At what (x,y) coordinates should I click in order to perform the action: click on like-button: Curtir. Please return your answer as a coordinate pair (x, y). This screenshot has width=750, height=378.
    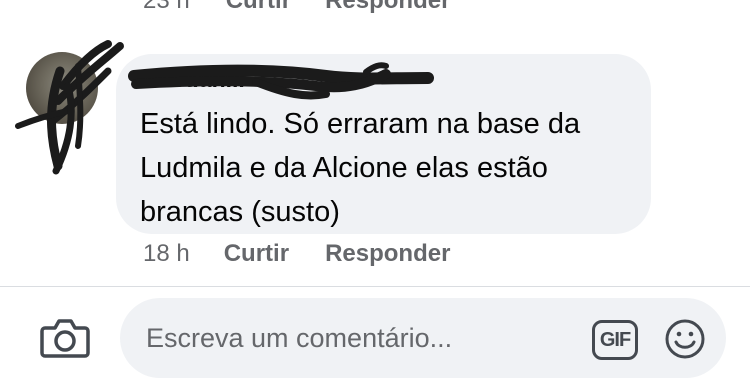
    Looking at the image, I should click on (256, 254).